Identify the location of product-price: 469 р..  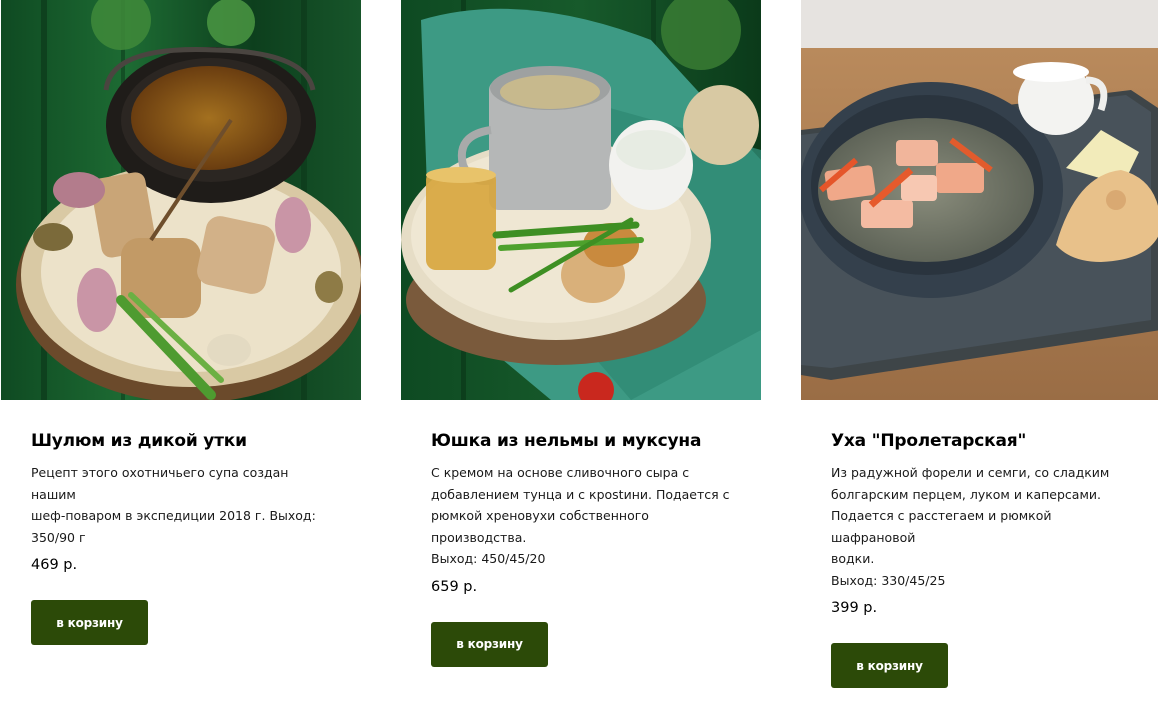
(54, 565).